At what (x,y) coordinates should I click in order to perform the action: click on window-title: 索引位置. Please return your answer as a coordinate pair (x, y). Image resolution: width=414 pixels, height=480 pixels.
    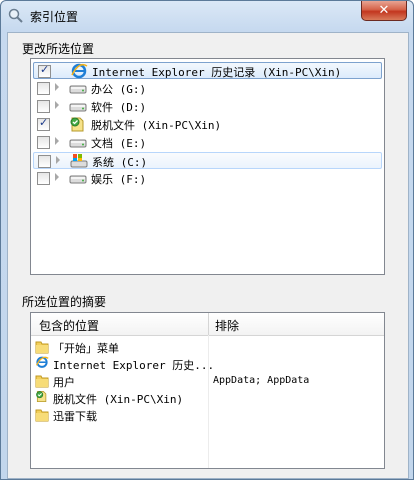
    Looking at the image, I should click on (54, 17).